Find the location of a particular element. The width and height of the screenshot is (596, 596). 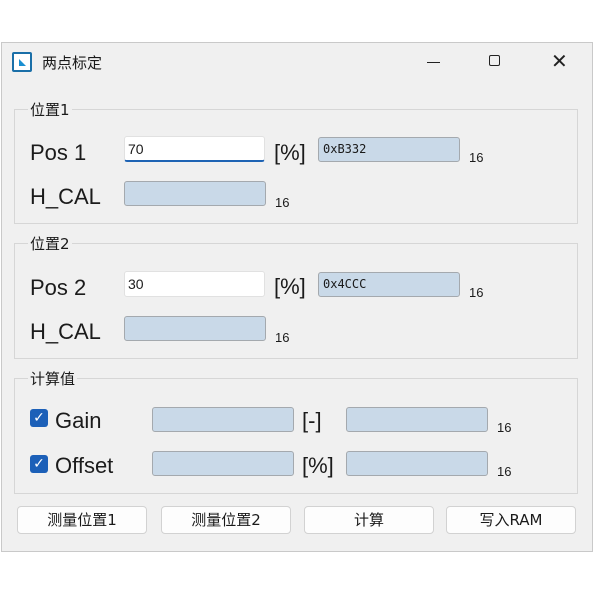

close-button: ✕ is located at coordinates (560, 62).